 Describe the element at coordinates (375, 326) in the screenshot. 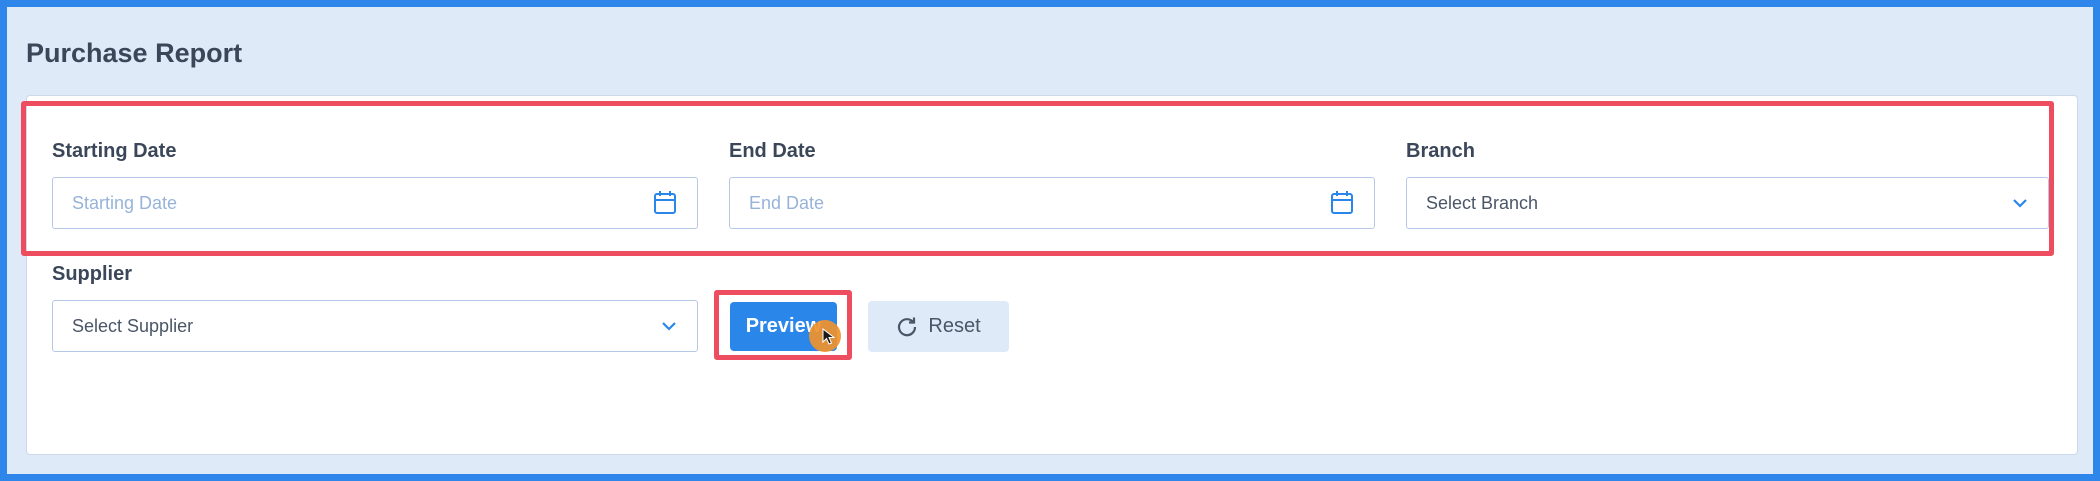

I see `supplier-select: Select Supplier` at that location.